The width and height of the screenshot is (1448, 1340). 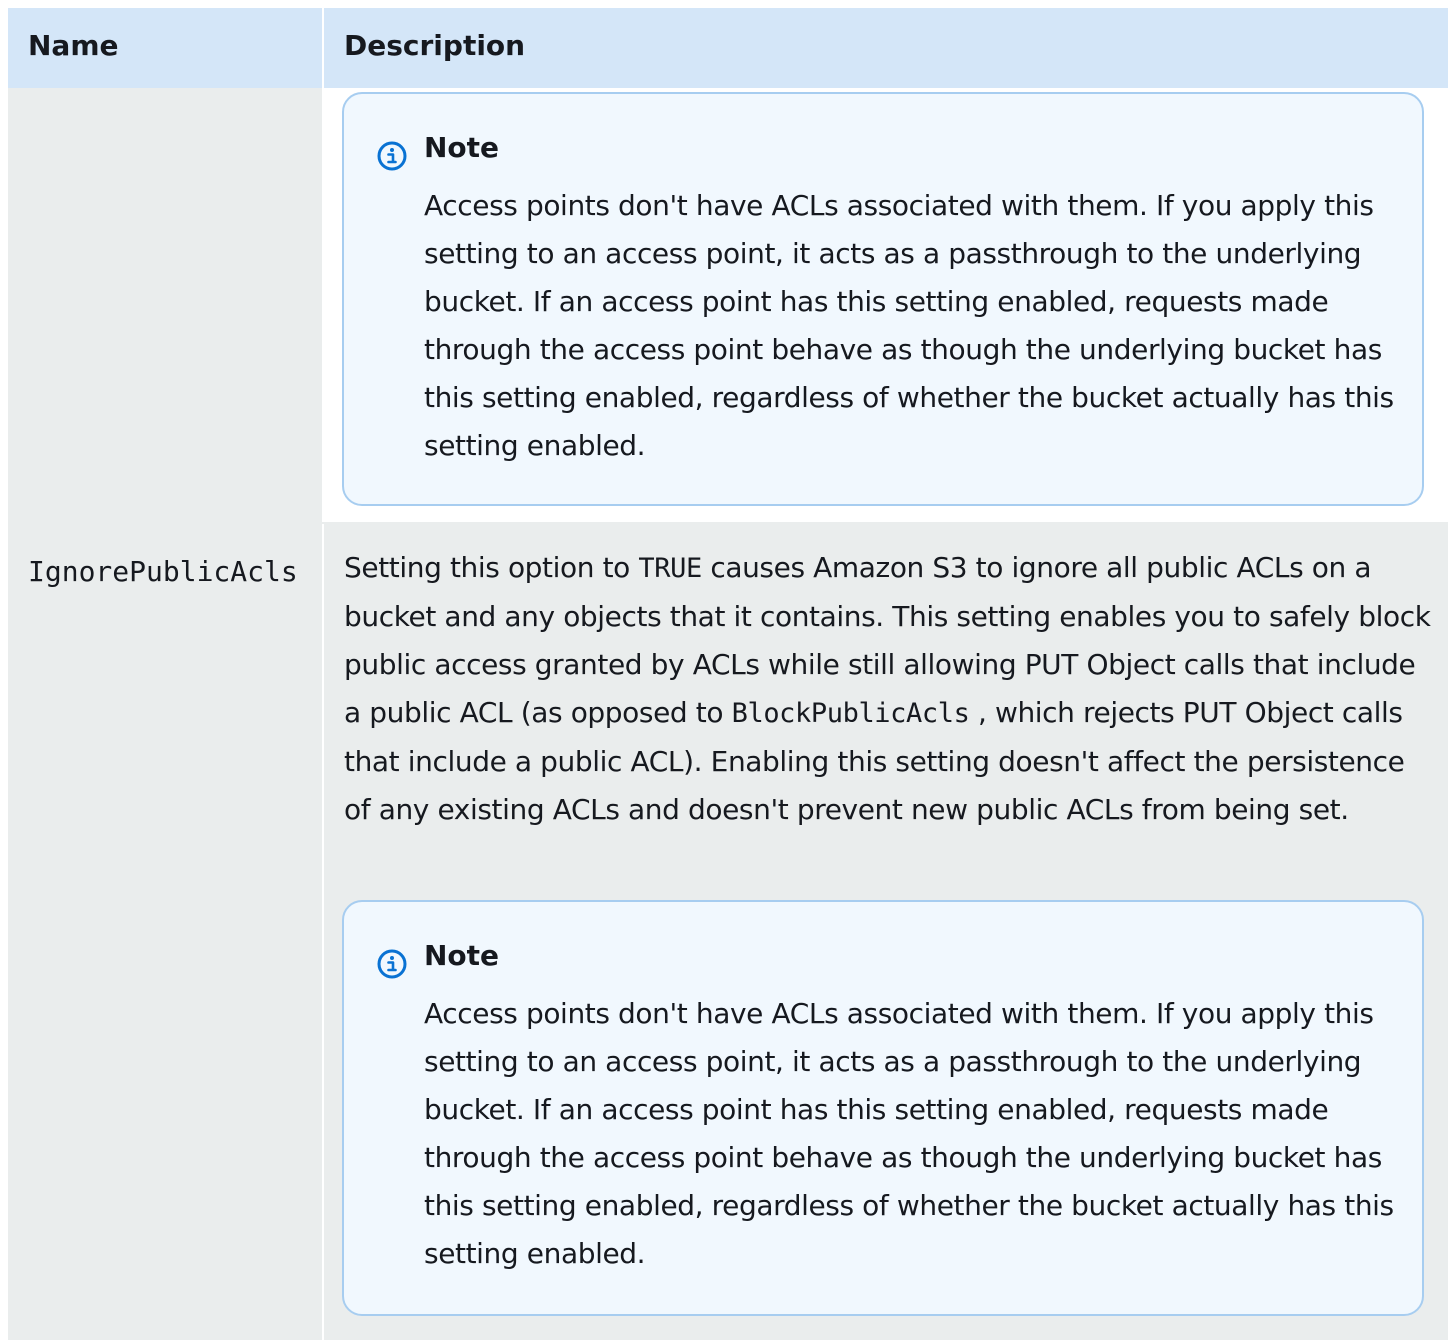 What do you see at coordinates (728, 48) in the screenshot?
I see `table-header: Name Description` at bounding box center [728, 48].